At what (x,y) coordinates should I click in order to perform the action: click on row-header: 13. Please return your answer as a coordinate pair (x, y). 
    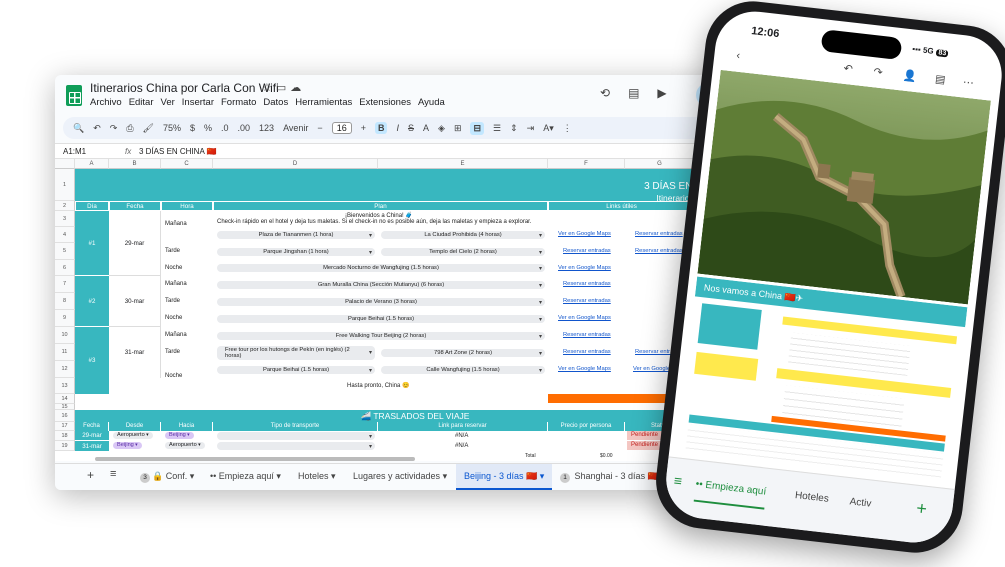
    Looking at the image, I should click on (65, 386).